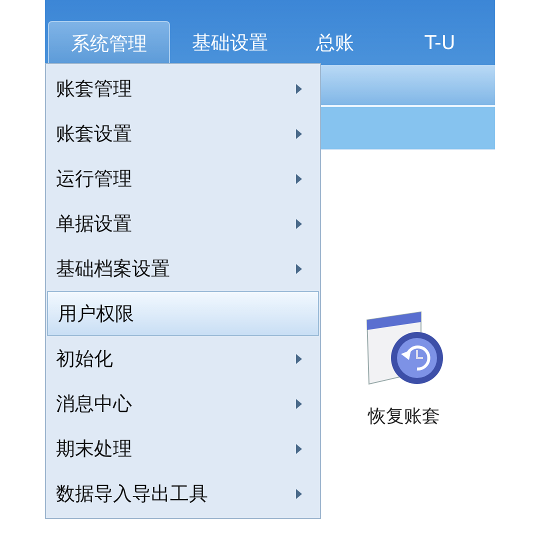 The height and width of the screenshot is (539, 543). I want to click on menu-item: 消息中心, so click(183, 403).